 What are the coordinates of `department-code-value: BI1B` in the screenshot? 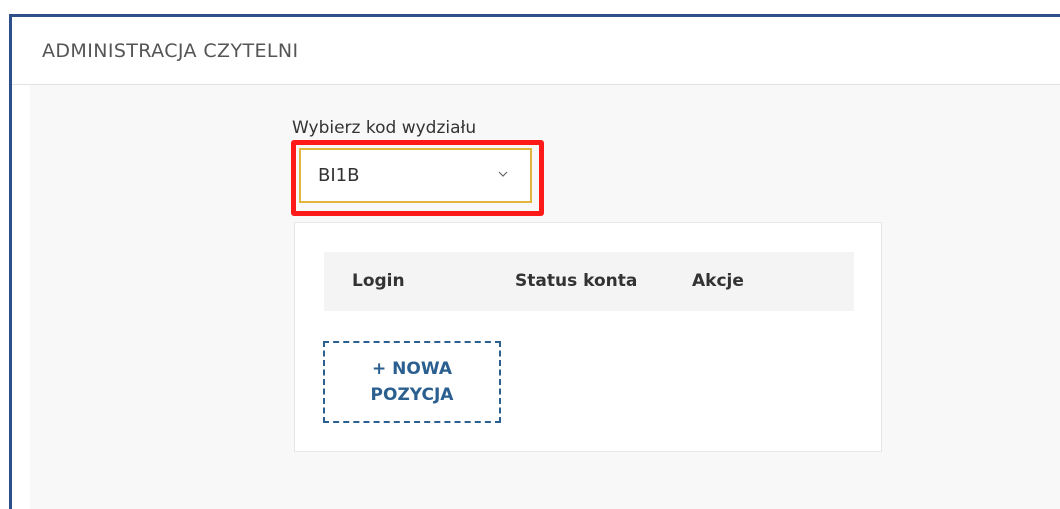 It's located at (339, 175).